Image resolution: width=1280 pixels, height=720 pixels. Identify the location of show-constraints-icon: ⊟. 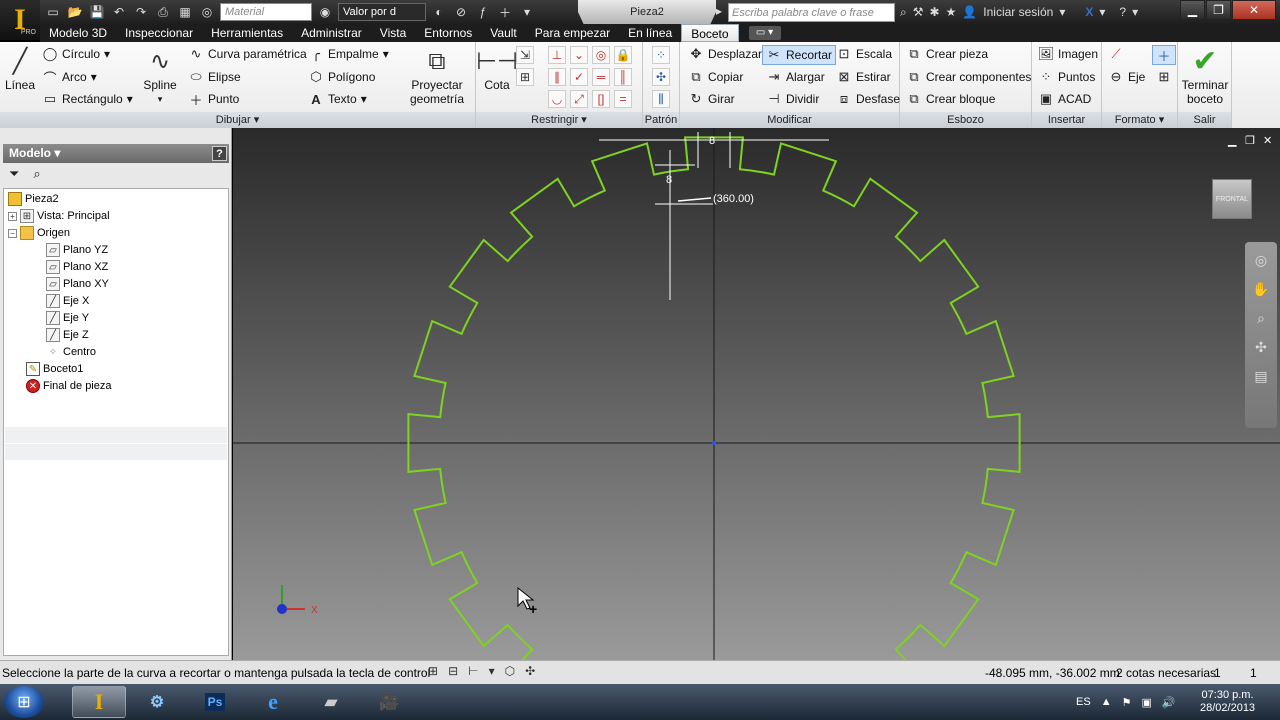
(453, 671).